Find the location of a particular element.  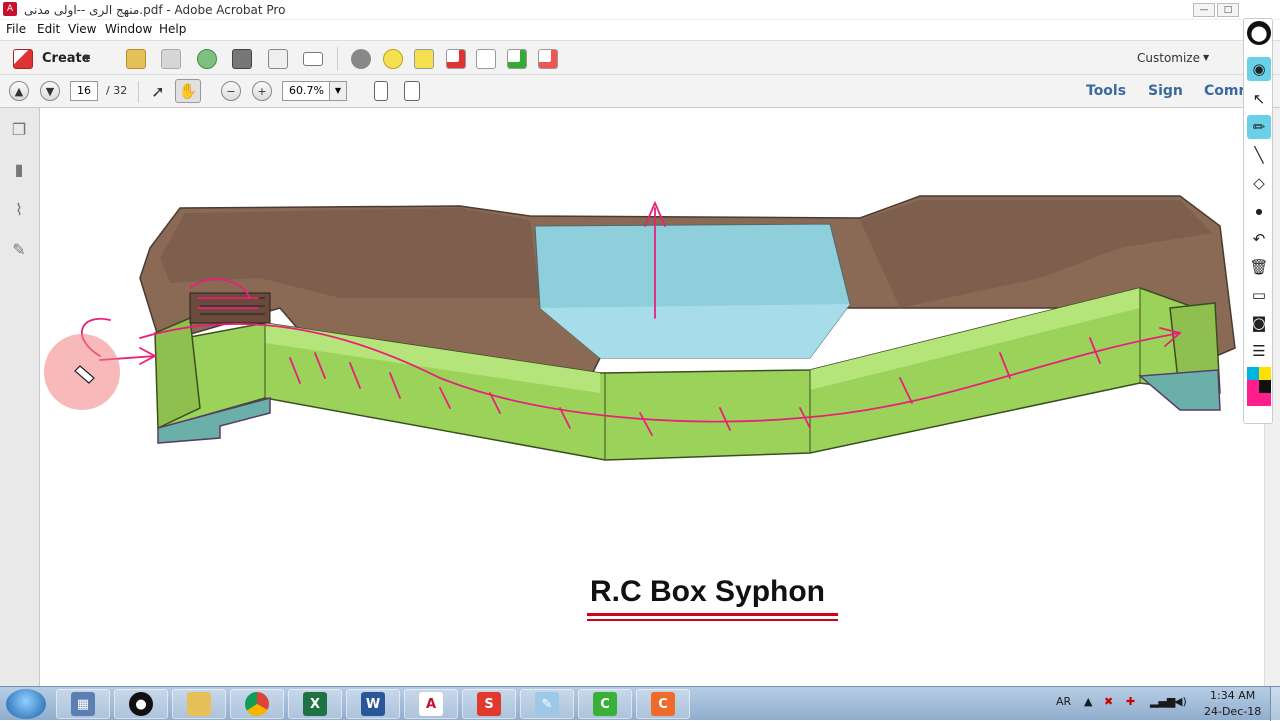

taskbar-excel: X is located at coordinates (315, 704).